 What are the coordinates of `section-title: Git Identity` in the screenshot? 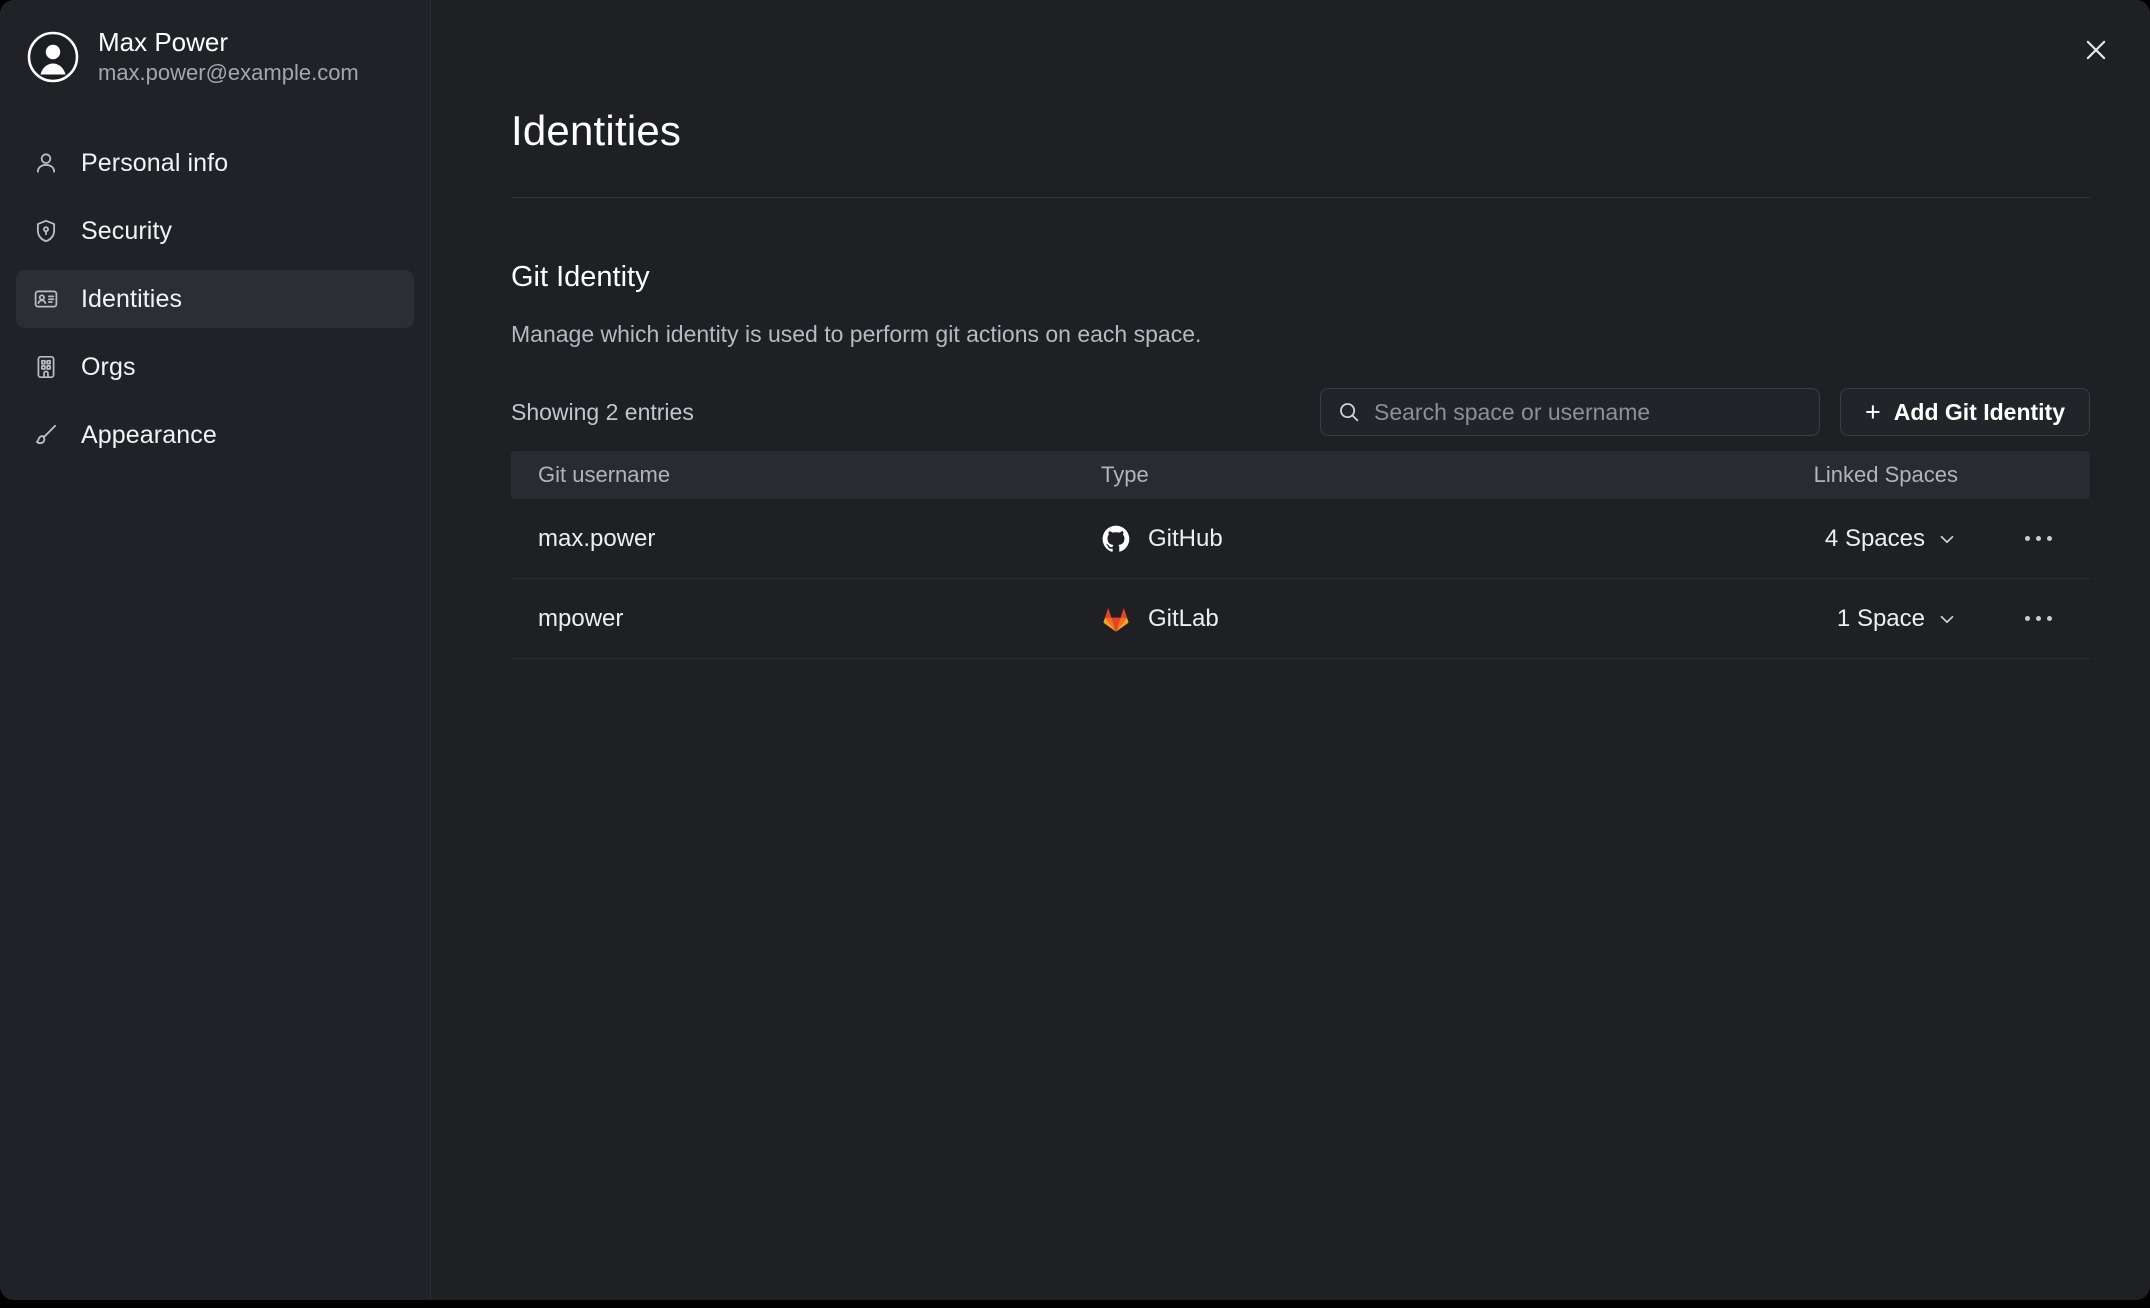 It's located at (580, 277).